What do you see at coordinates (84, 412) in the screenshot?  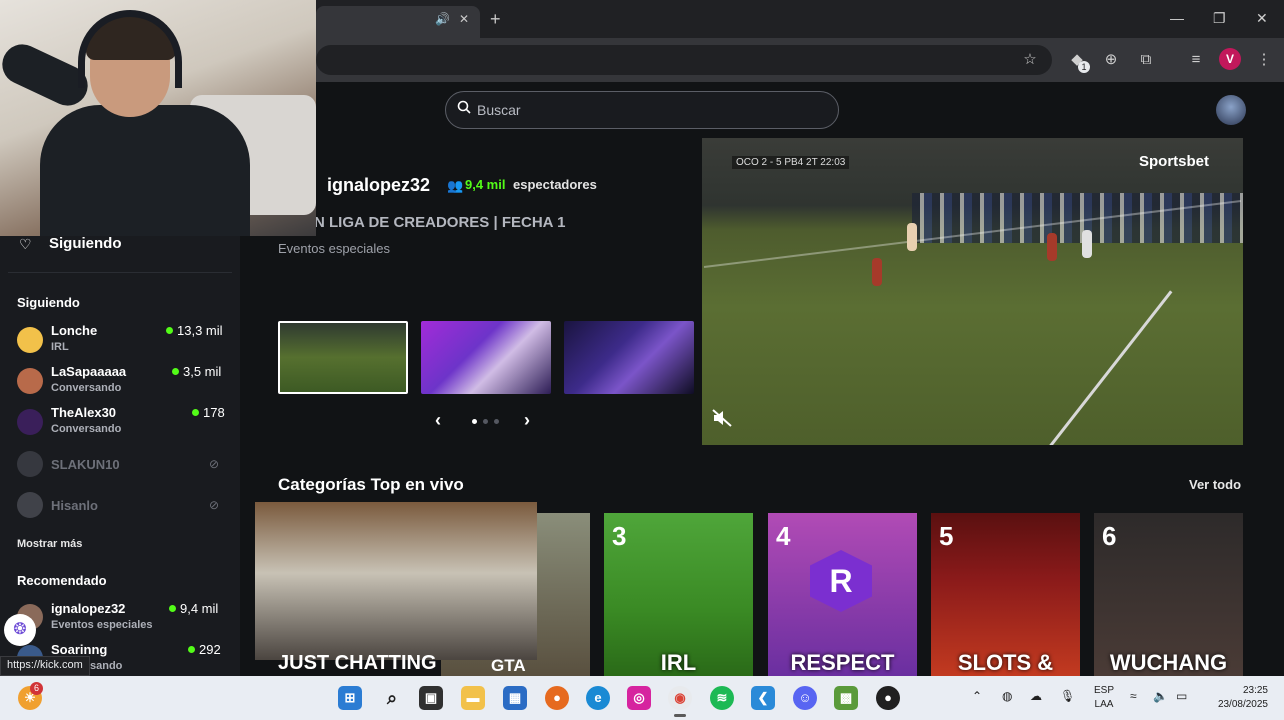 I see `channel-name: TheAlex30` at bounding box center [84, 412].